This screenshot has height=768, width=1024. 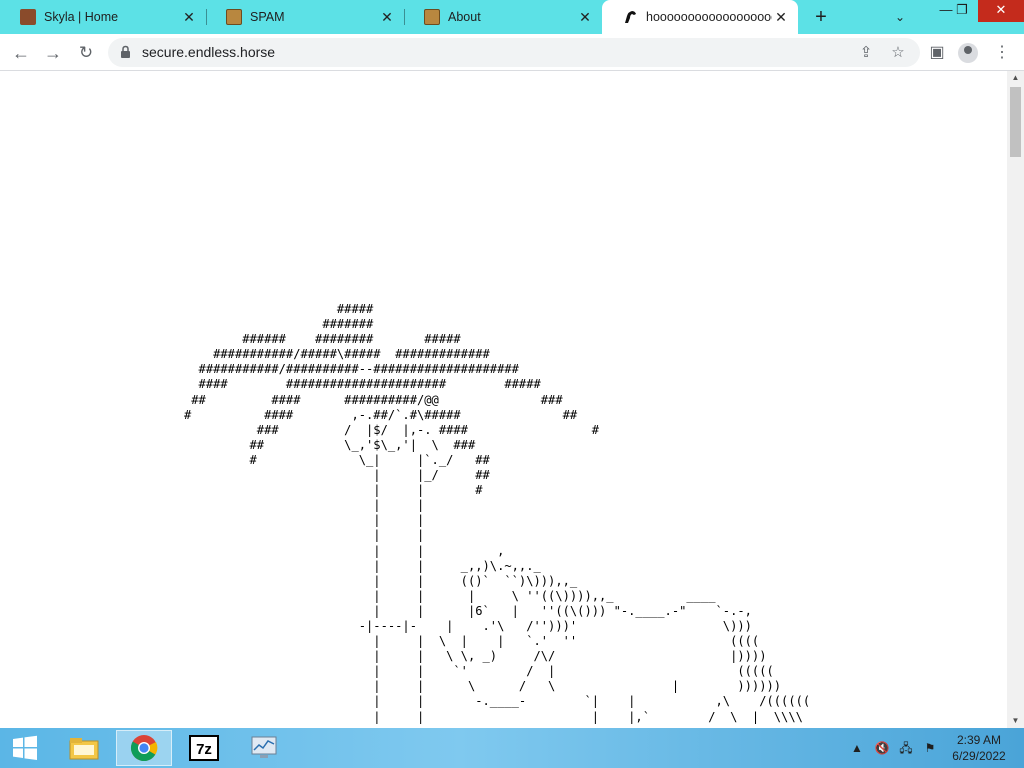 What do you see at coordinates (962, 11) in the screenshot?
I see `restore-button: ❐` at bounding box center [962, 11].